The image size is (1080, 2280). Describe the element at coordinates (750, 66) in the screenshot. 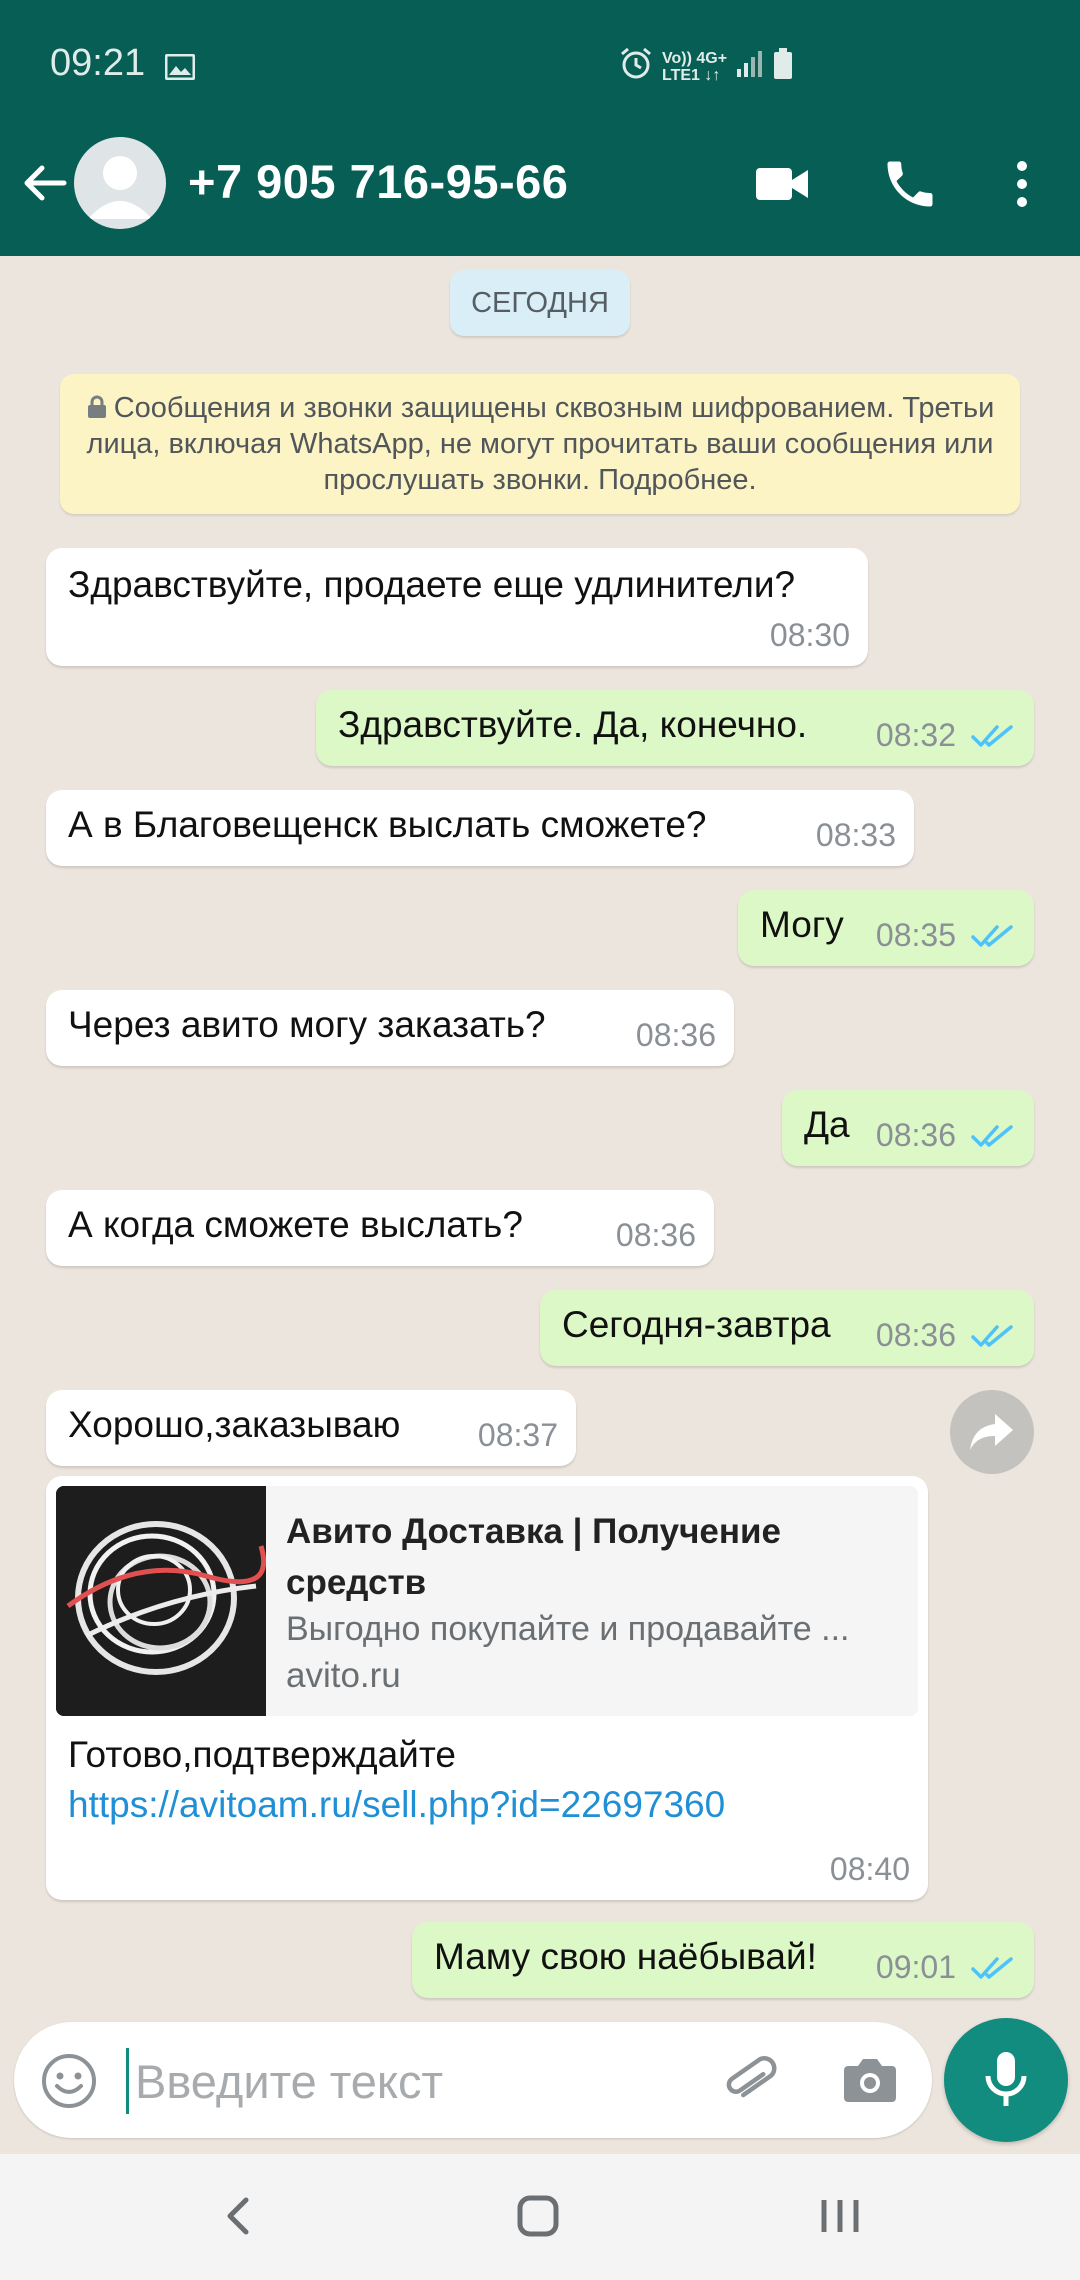

I see `signal-icon` at that location.